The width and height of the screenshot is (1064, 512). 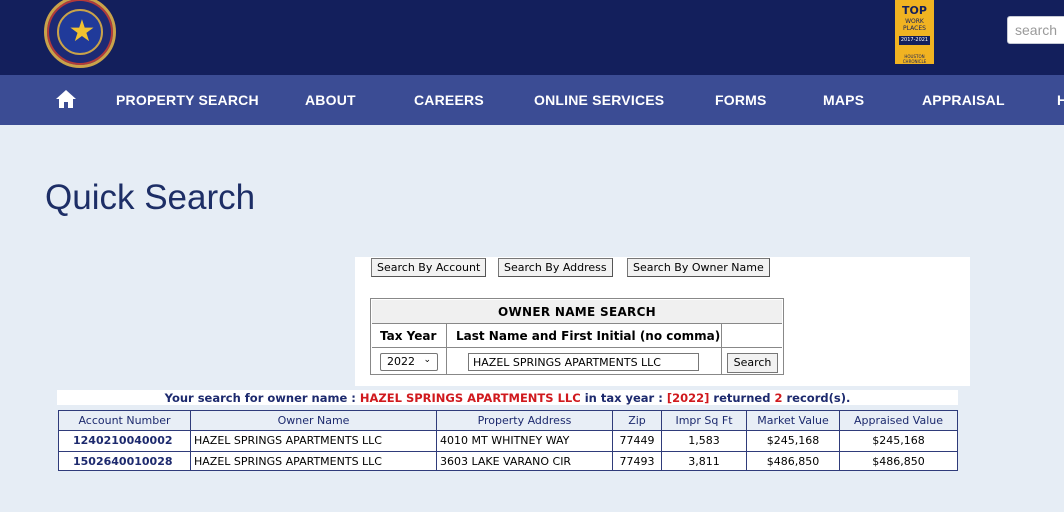 What do you see at coordinates (793, 420) in the screenshot?
I see `col-market-value: Market Value` at bounding box center [793, 420].